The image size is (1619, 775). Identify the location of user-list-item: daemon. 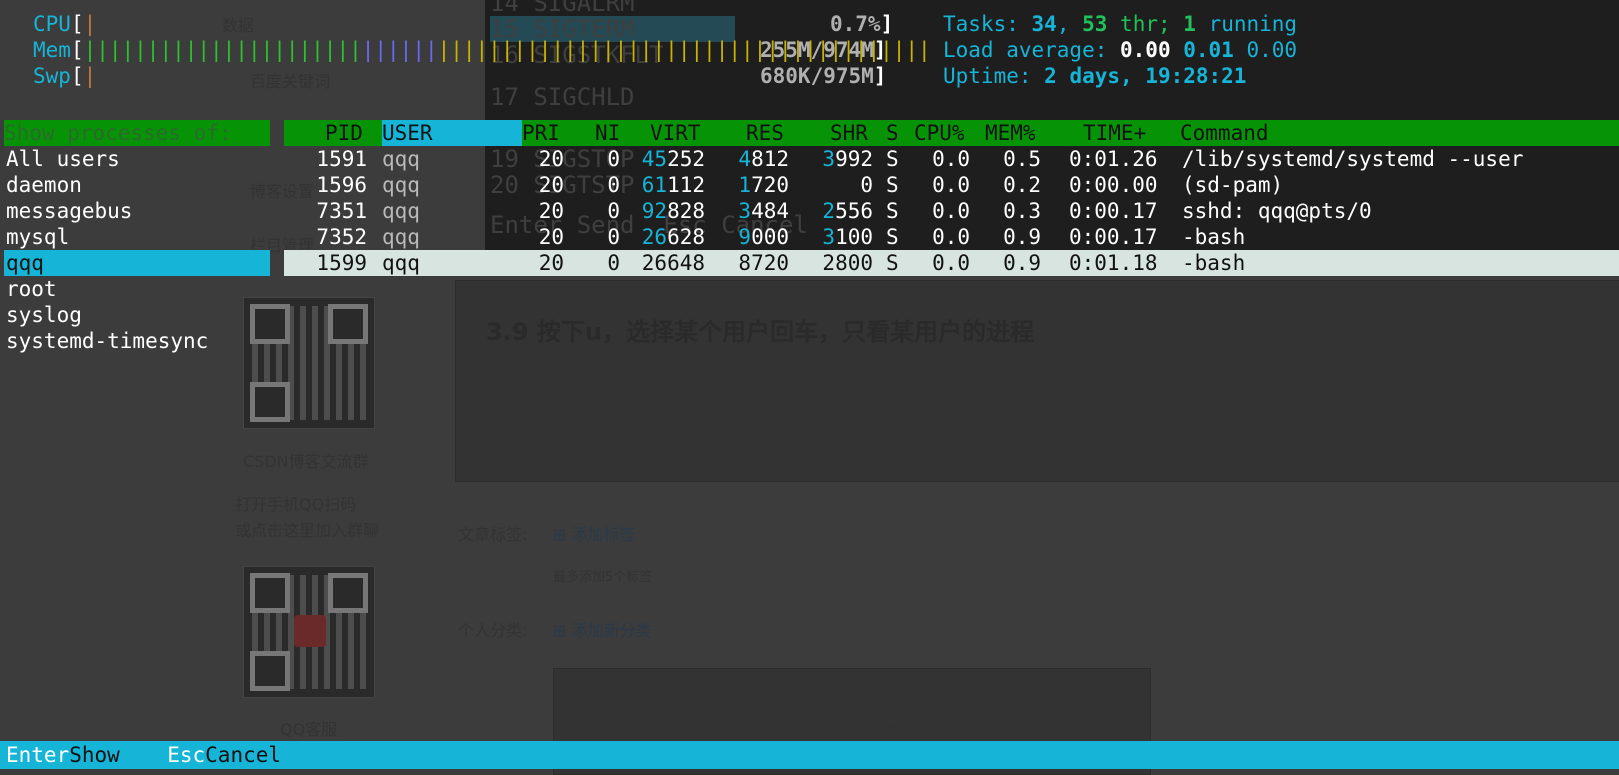
(44, 185).